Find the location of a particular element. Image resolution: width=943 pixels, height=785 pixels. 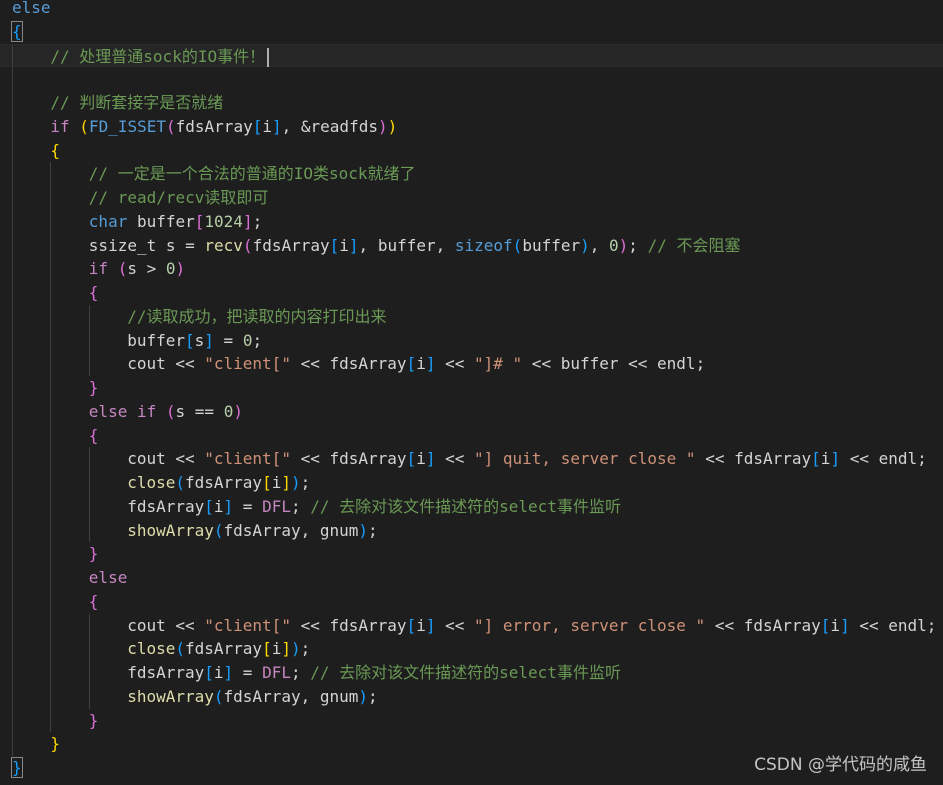

code-token: DFL is located at coordinates (276, 506).